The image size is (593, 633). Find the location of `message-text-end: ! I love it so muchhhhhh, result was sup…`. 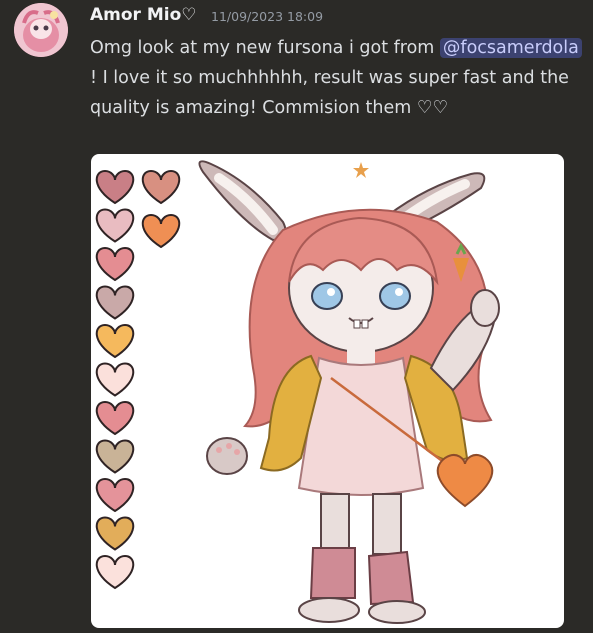

message-text-end: ! I love it so muchhhhhh, result was sup… is located at coordinates (329, 93).